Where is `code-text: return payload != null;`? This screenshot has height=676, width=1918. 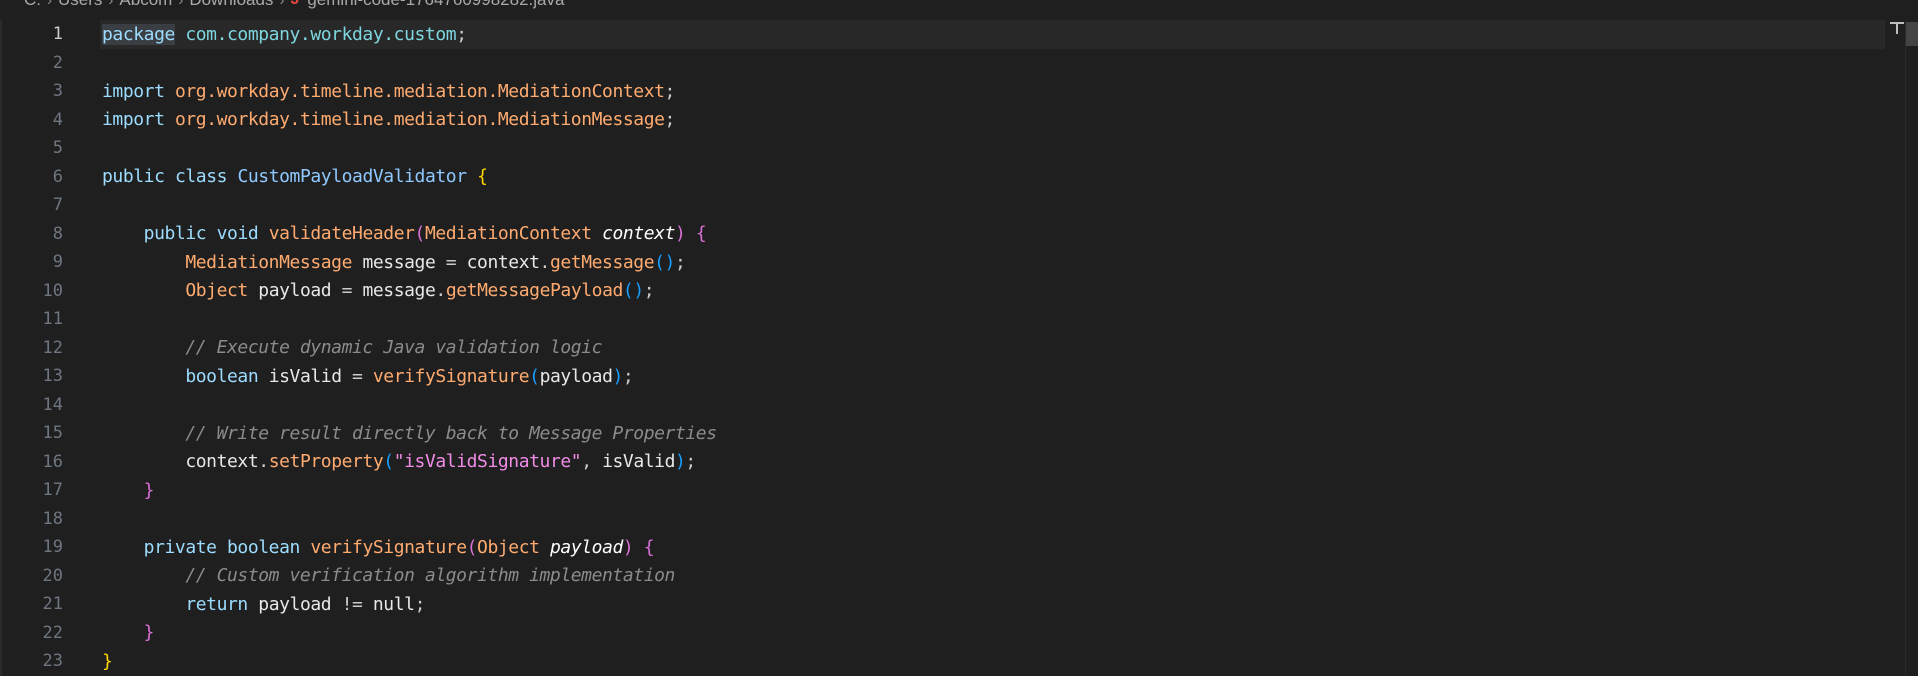
code-text: return payload != null; is located at coordinates (263, 604).